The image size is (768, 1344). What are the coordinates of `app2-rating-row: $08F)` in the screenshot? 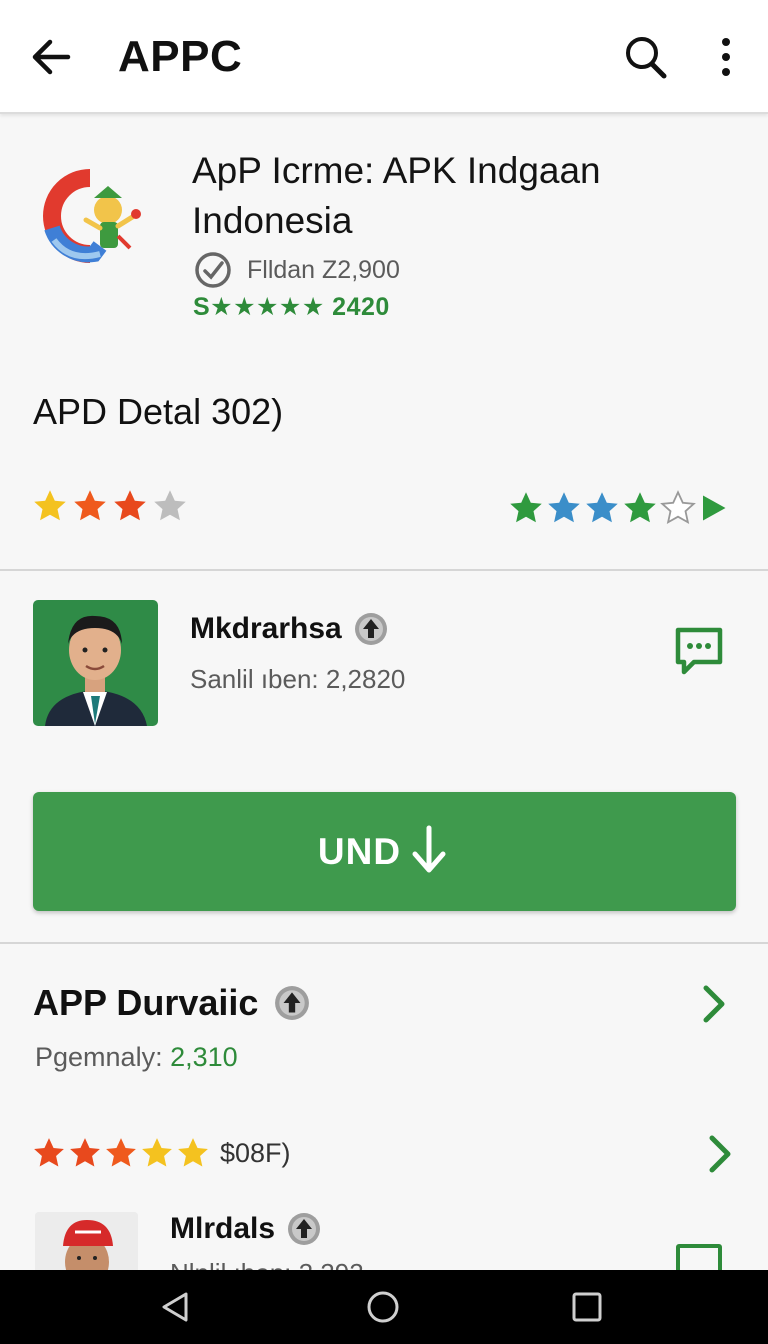 It's located at (161, 1153).